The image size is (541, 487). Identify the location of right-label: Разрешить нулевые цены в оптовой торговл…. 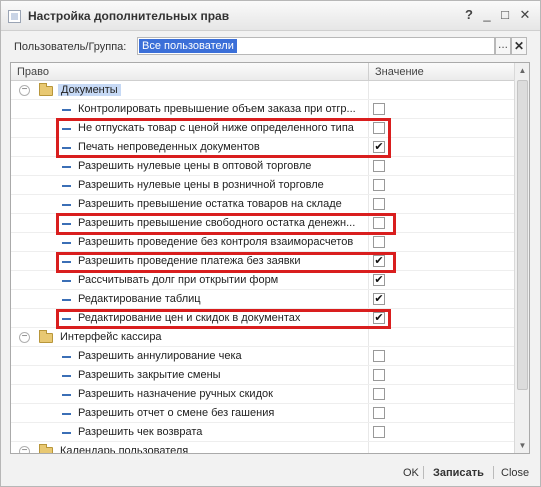
(195, 166).